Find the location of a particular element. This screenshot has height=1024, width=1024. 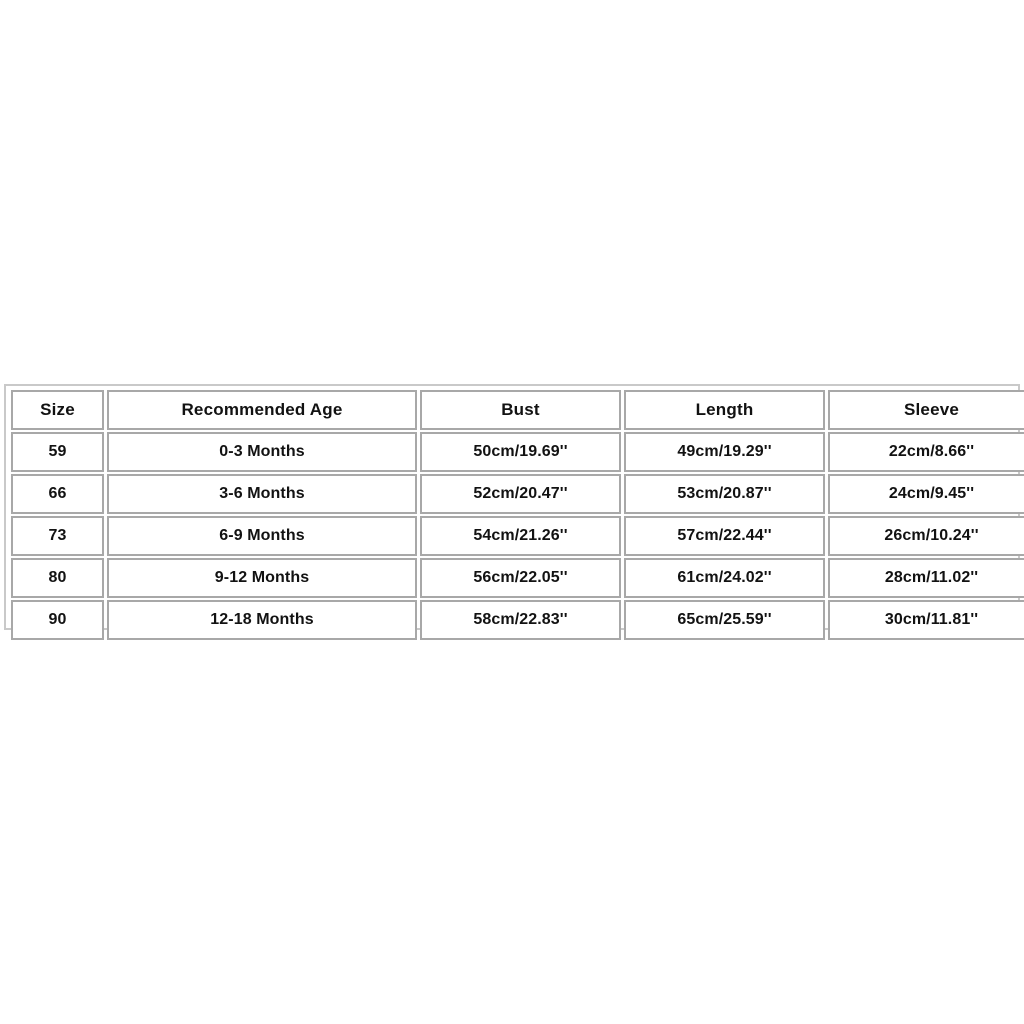

cell-age: 6-9 Months is located at coordinates (262, 536).